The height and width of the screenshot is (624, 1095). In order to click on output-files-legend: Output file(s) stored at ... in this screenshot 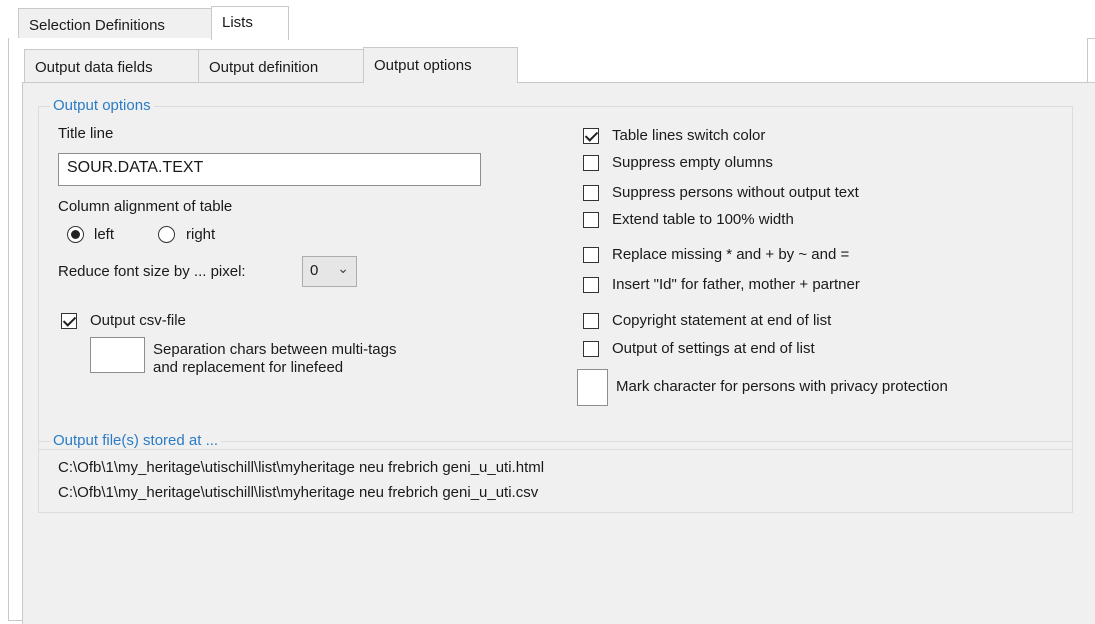, I will do `click(136, 440)`.